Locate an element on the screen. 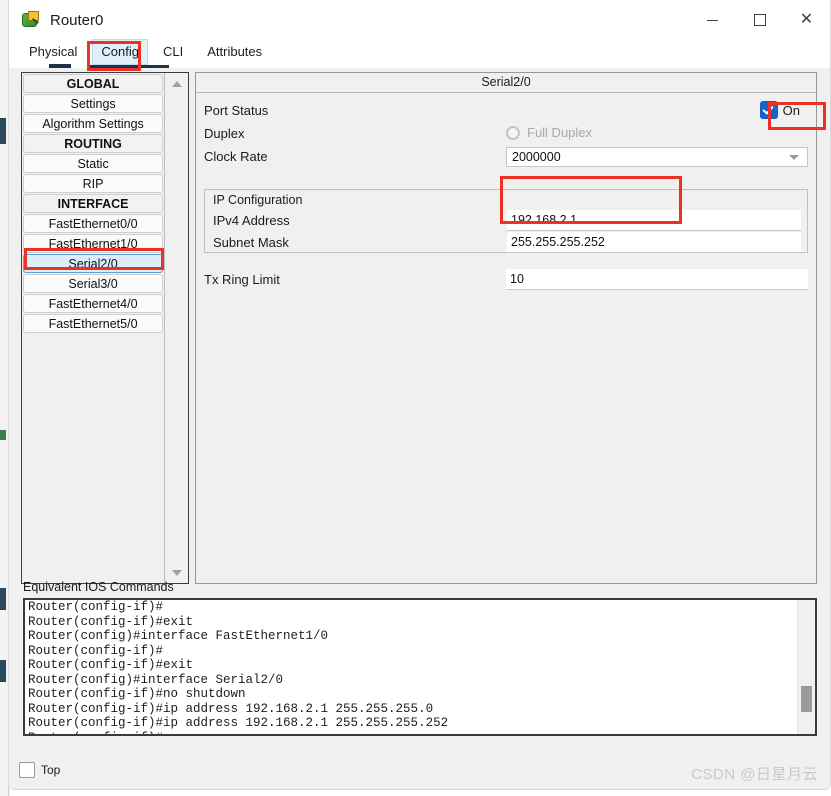 This screenshot has height=796, width=831. tab-cli: CLI is located at coordinates (173, 52).